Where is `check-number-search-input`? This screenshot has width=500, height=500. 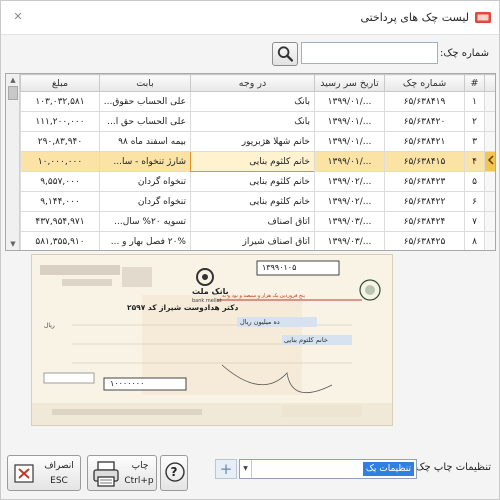
check-number-search-input is located at coordinates (369, 53).